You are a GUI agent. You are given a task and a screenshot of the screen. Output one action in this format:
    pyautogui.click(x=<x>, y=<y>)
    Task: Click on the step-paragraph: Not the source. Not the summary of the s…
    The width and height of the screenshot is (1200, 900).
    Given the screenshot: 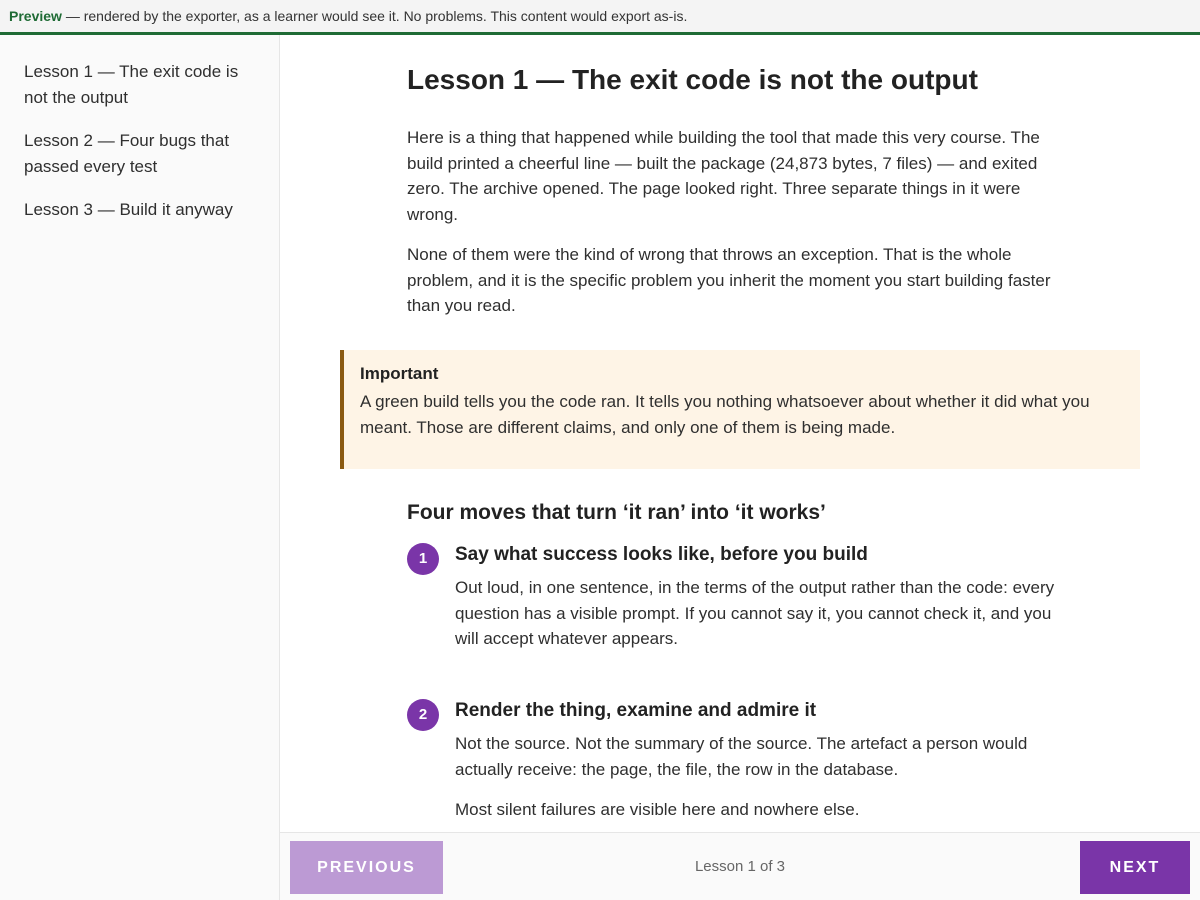 What is the action you would take?
    pyautogui.click(x=741, y=756)
    